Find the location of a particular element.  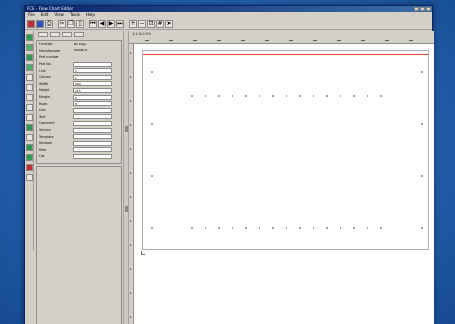

open-button is located at coordinates (31, 23).